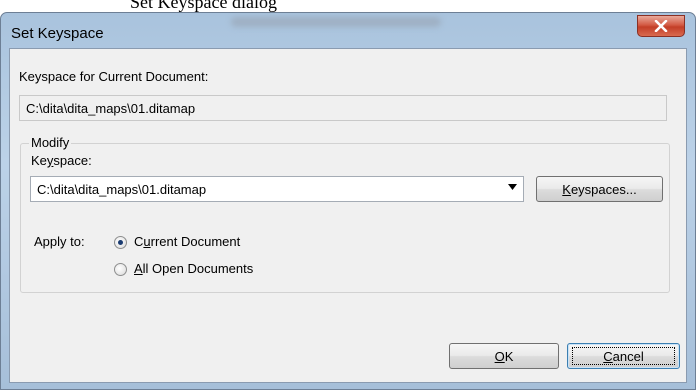  Describe the element at coordinates (343, 108) in the screenshot. I see `current-keyspace-value: C:\dita\dita_maps\01.ditamap` at that location.